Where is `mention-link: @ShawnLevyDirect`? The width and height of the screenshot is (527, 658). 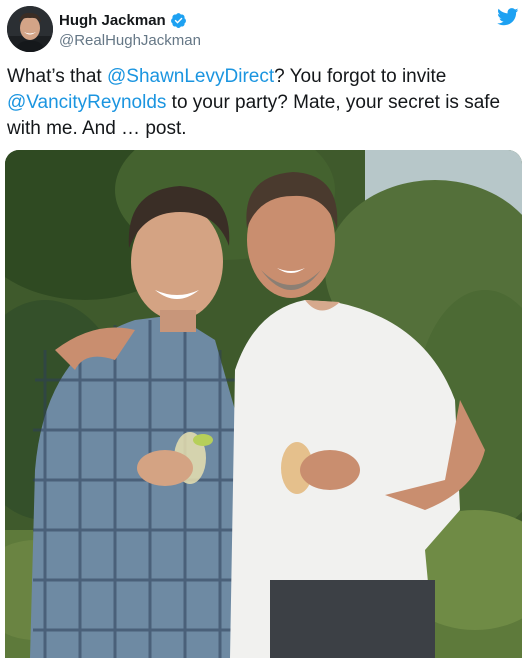
mention-link: @ShawnLevyDirect is located at coordinates (190, 76).